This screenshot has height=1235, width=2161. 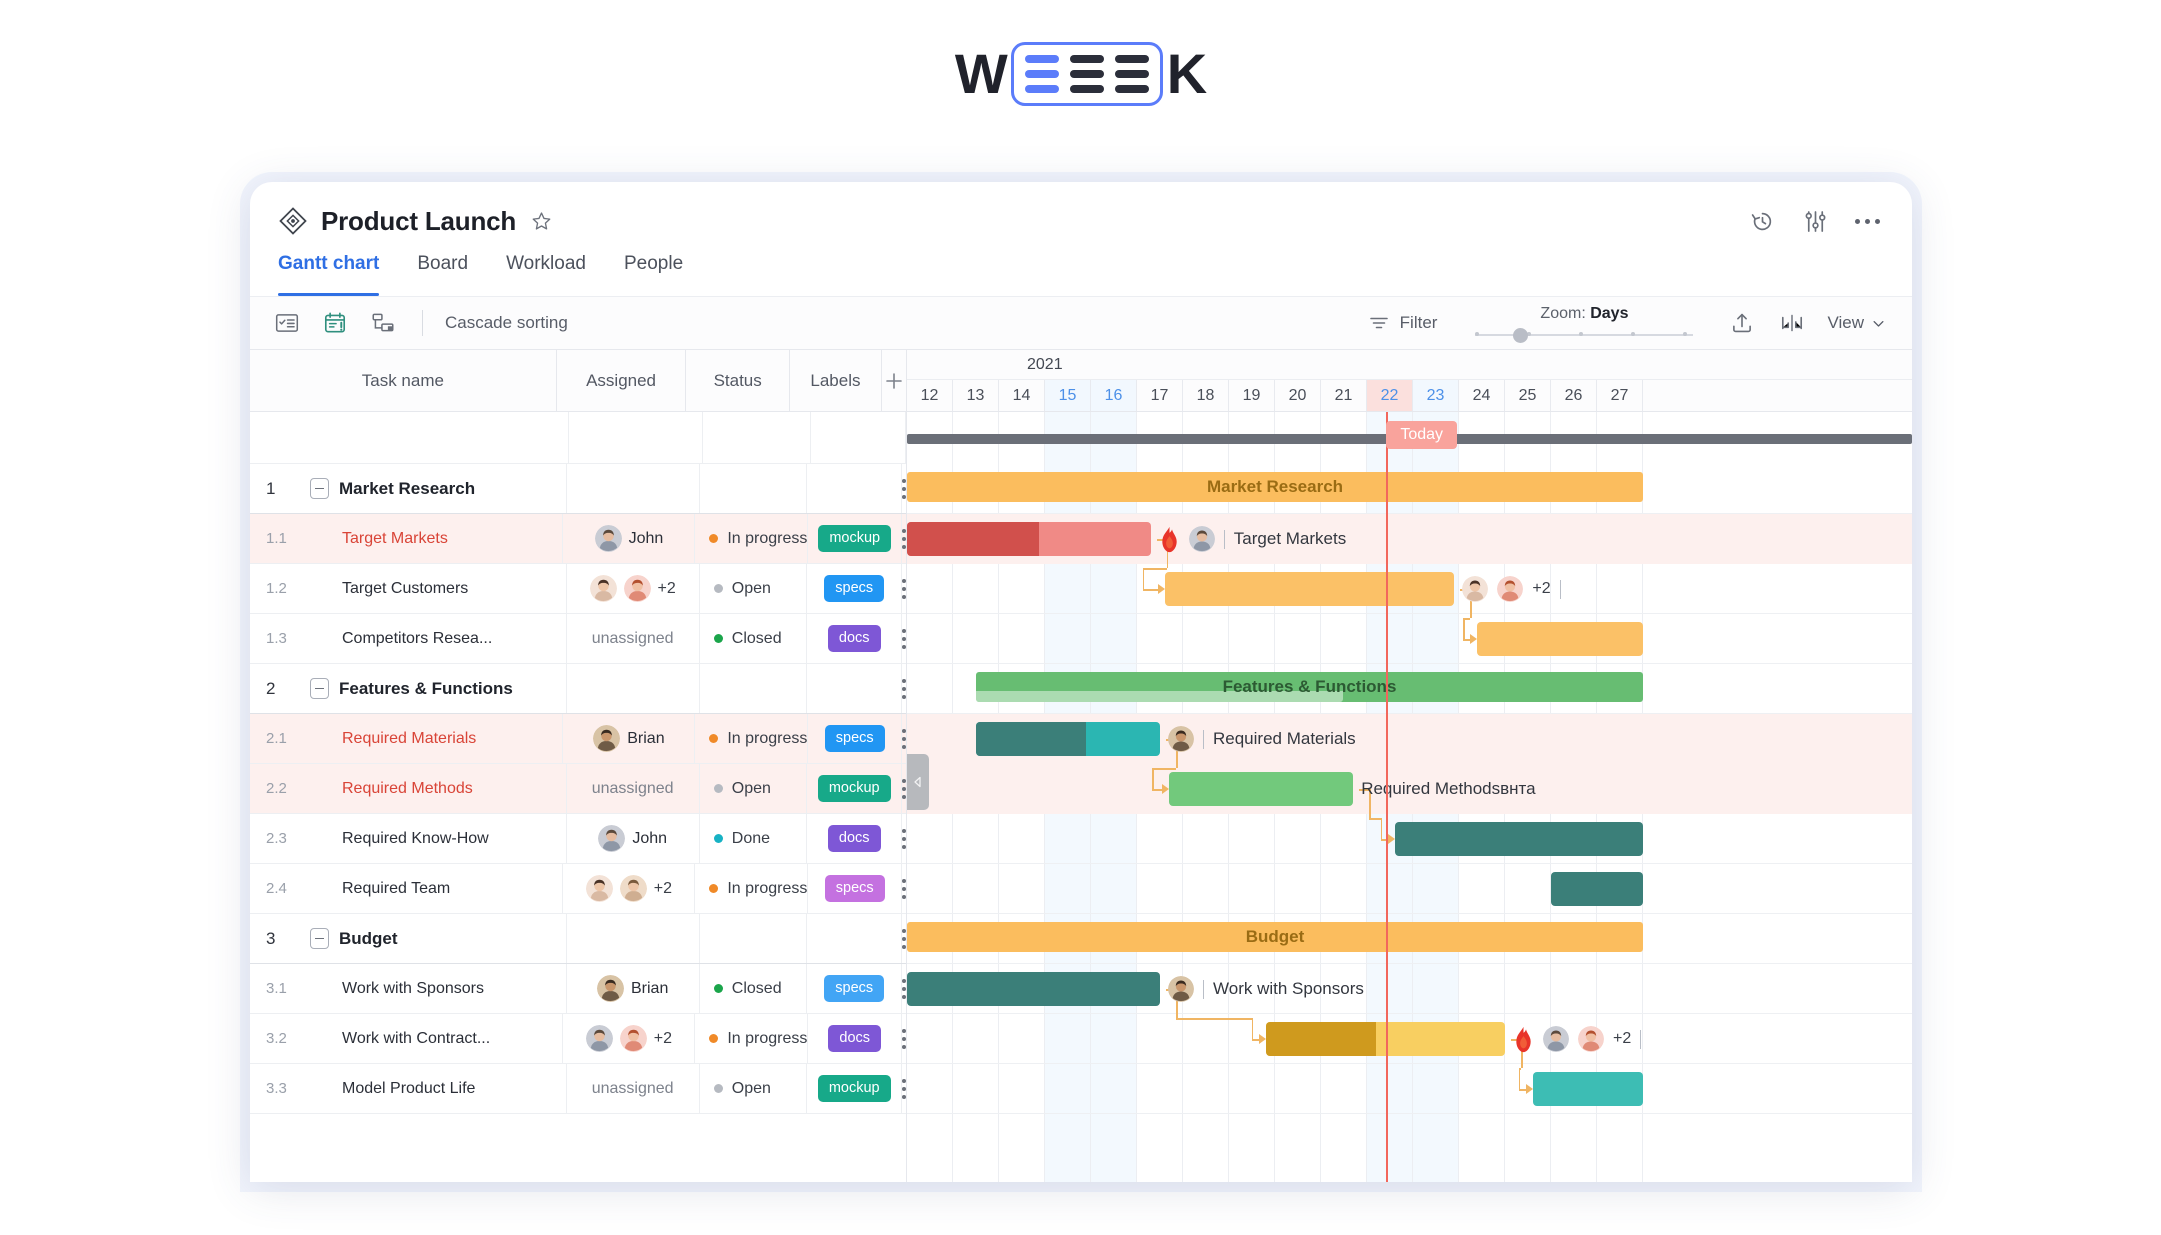 What do you see at coordinates (894, 380) in the screenshot?
I see `add-column-button` at bounding box center [894, 380].